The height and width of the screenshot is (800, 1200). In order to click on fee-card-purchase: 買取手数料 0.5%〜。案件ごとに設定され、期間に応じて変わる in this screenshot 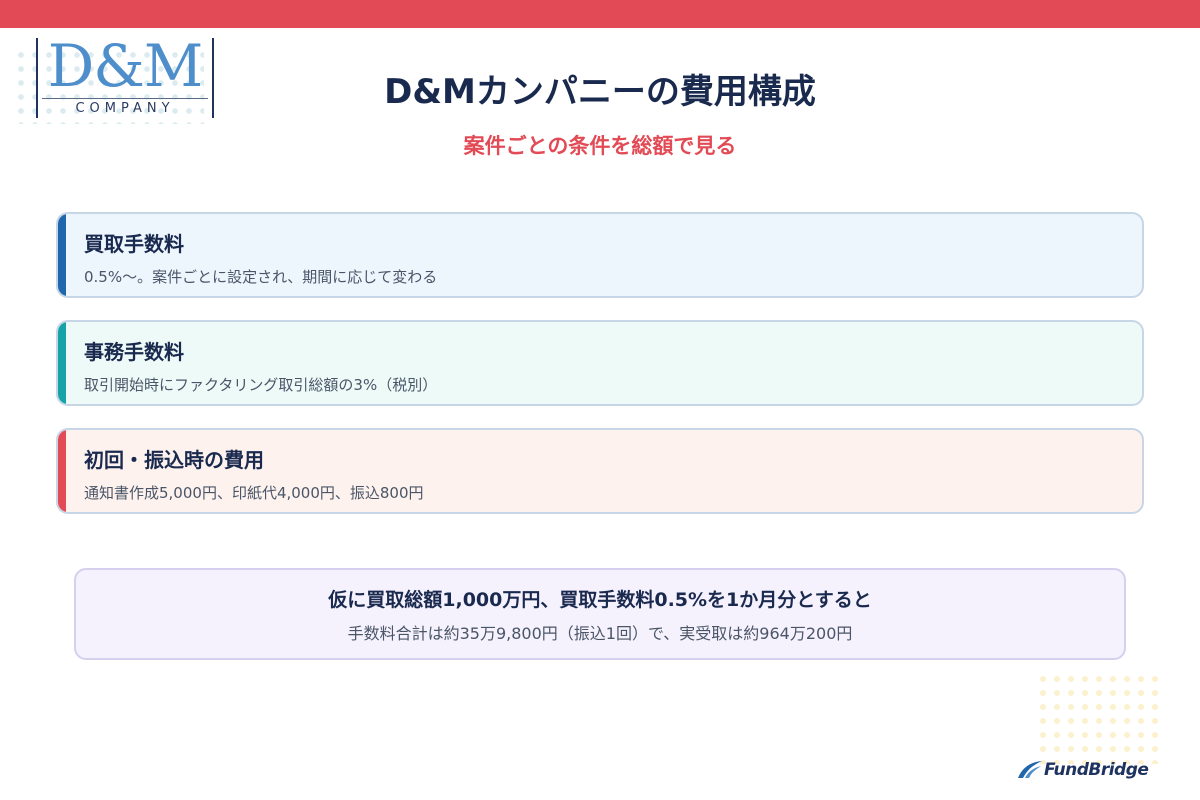, I will do `click(600, 255)`.